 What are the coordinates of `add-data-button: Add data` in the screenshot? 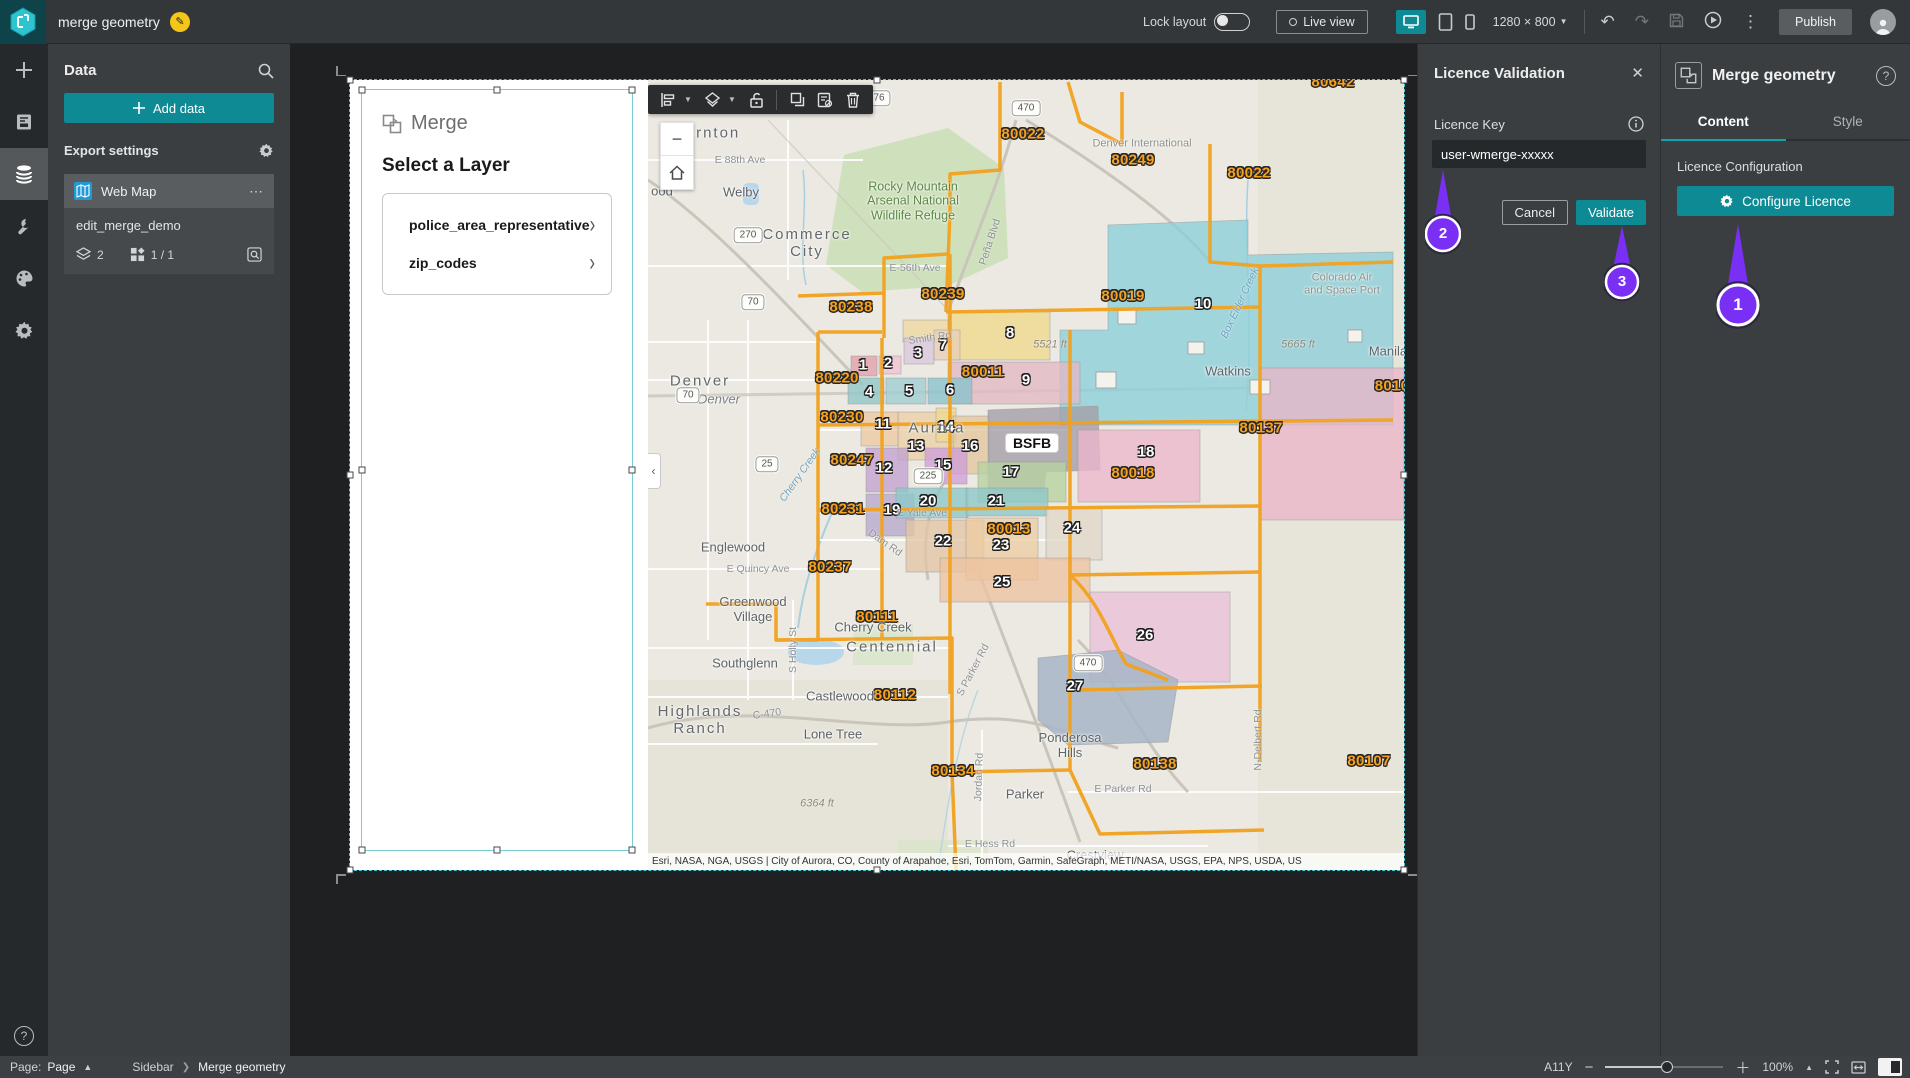 It's located at (169, 108).